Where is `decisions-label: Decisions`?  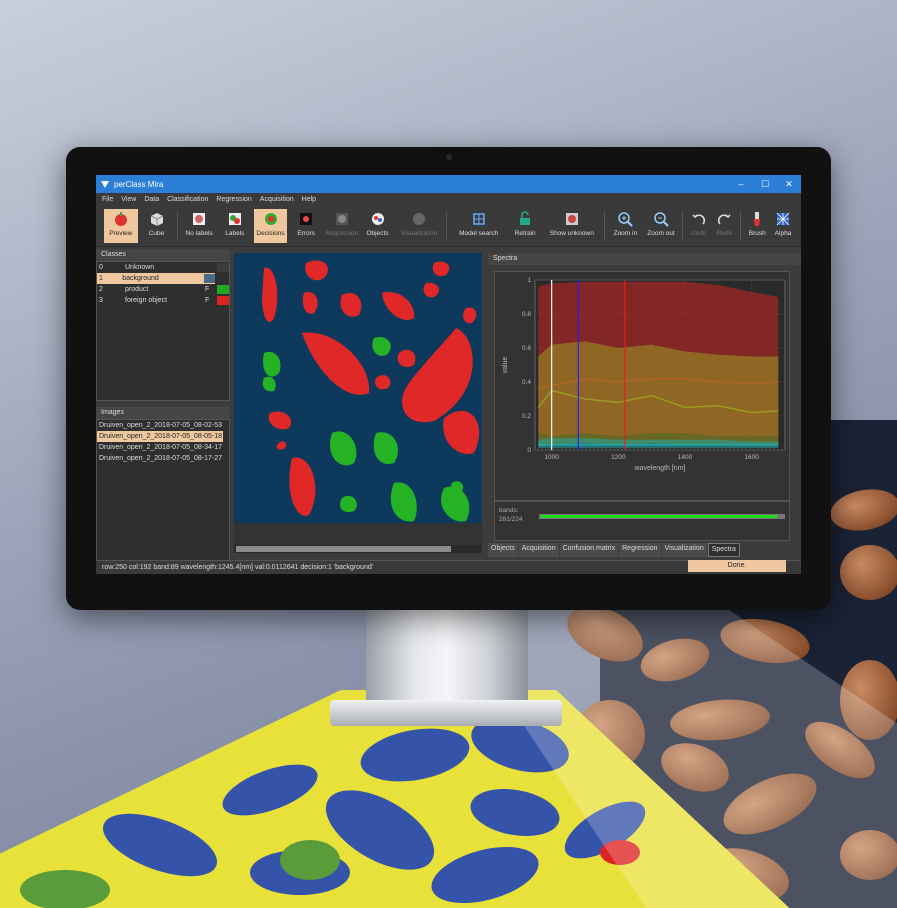 decisions-label: Decisions is located at coordinates (270, 233).